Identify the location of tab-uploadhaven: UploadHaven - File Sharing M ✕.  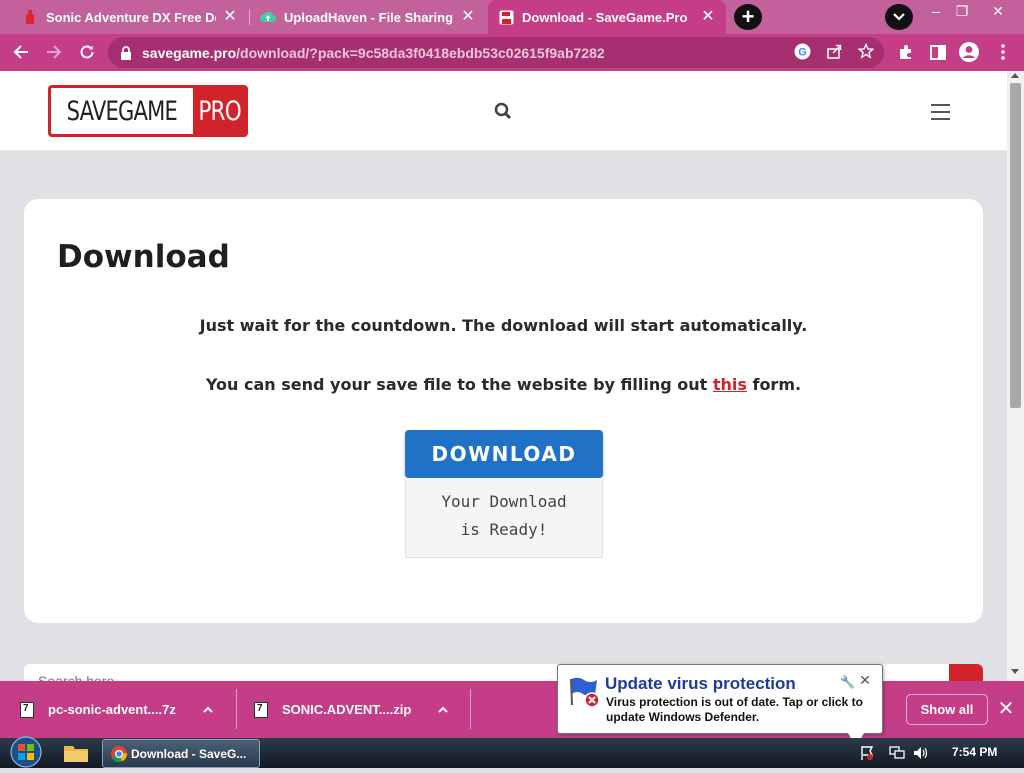
(368, 17).